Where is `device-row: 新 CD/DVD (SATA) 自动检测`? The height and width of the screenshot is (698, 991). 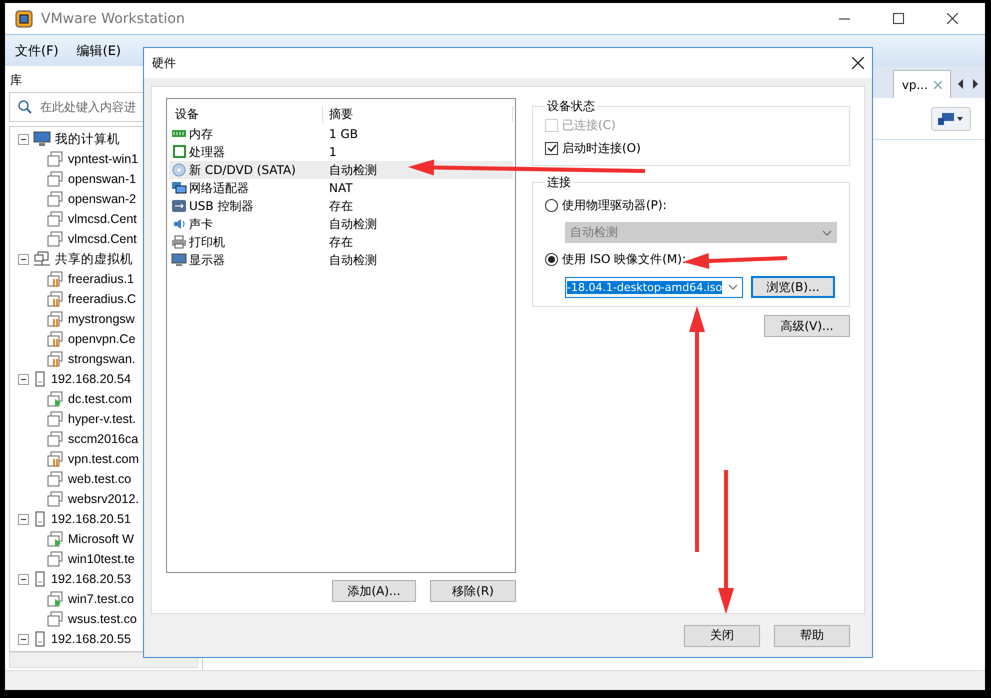 device-row: 新 CD/DVD (SATA) 自动检测 is located at coordinates (341, 170).